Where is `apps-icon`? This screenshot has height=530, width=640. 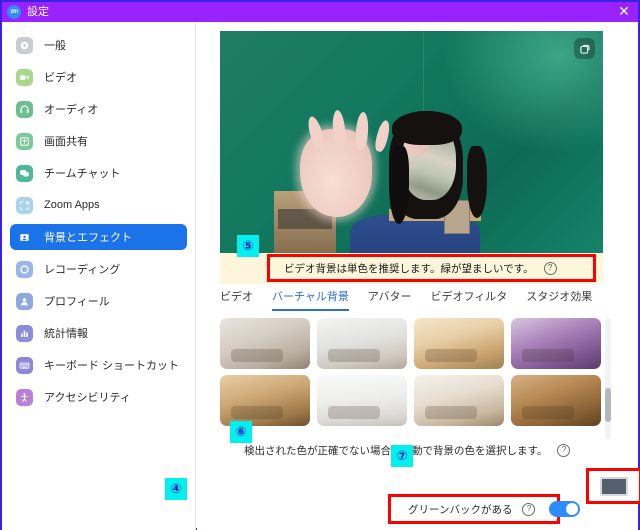 apps-icon is located at coordinates (24, 205).